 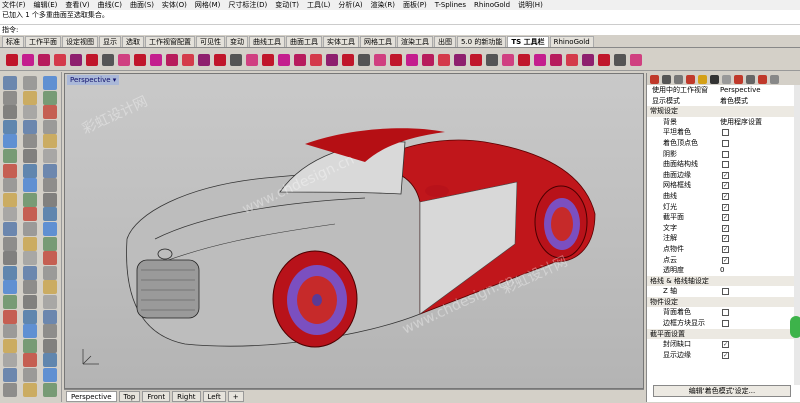 I want to click on toolbar-tab: 设定视图, so click(x=80, y=41).